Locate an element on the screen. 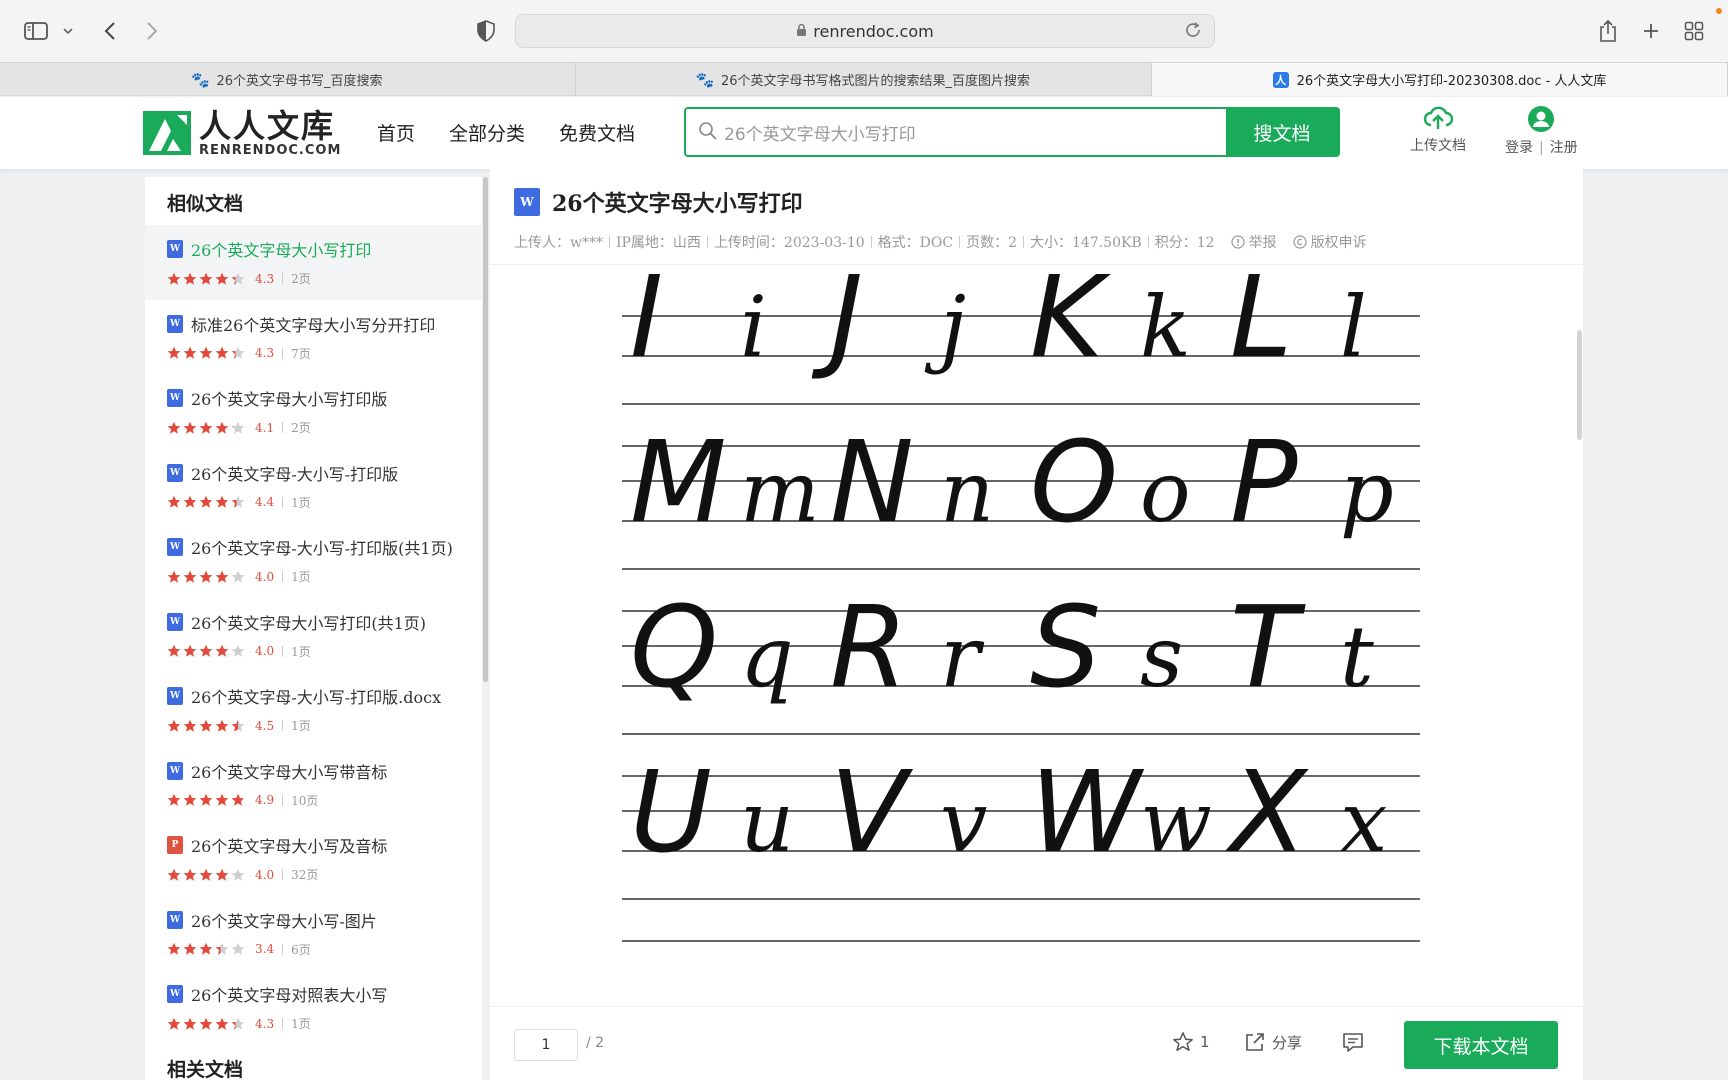 The width and height of the screenshot is (1728, 1080). report-link: 举报 is located at coordinates (1253, 242).